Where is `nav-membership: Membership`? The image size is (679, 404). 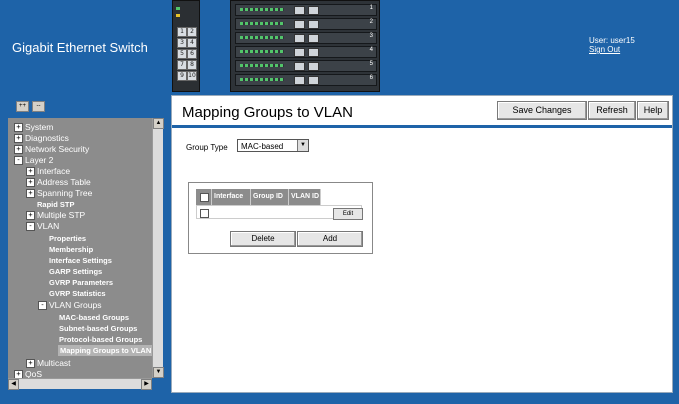 nav-membership: Membership is located at coordinates (71, 249).